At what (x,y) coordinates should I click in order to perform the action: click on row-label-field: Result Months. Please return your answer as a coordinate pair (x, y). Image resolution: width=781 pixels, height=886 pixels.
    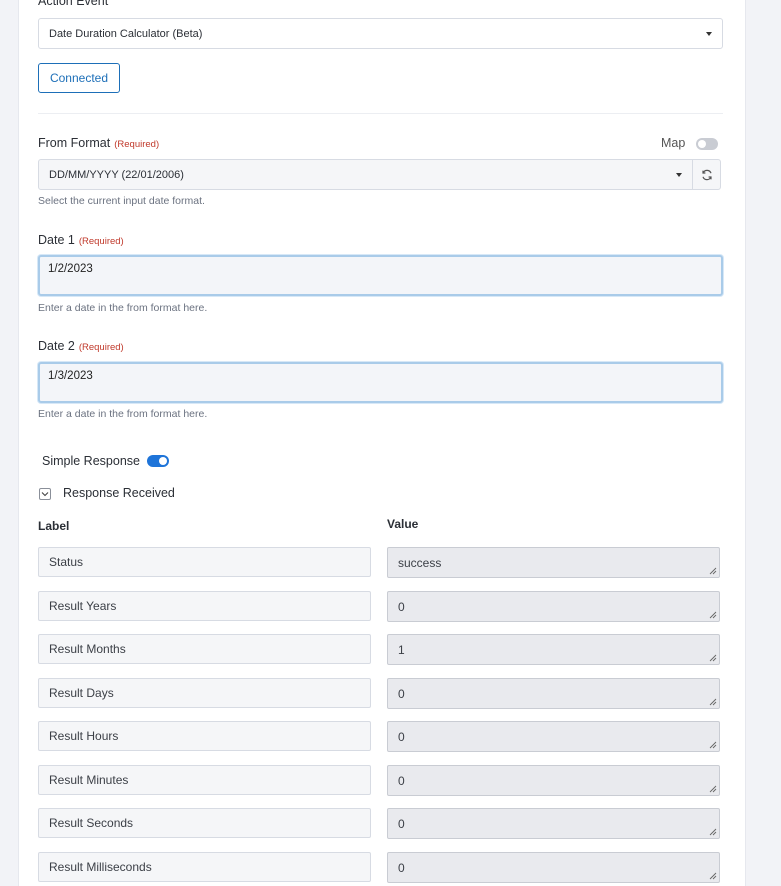
    Looking at the image, I should click on (204, 649).